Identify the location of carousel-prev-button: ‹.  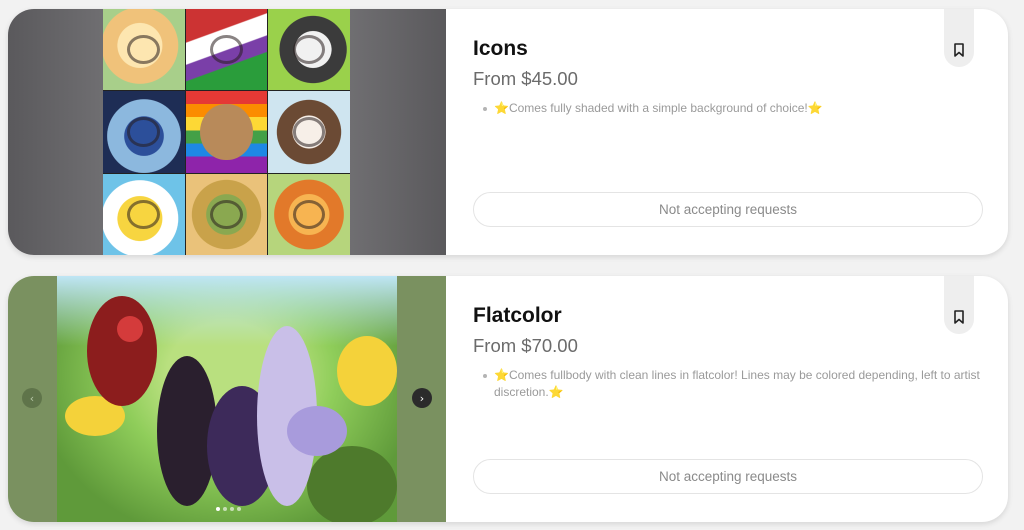
(32, 398).